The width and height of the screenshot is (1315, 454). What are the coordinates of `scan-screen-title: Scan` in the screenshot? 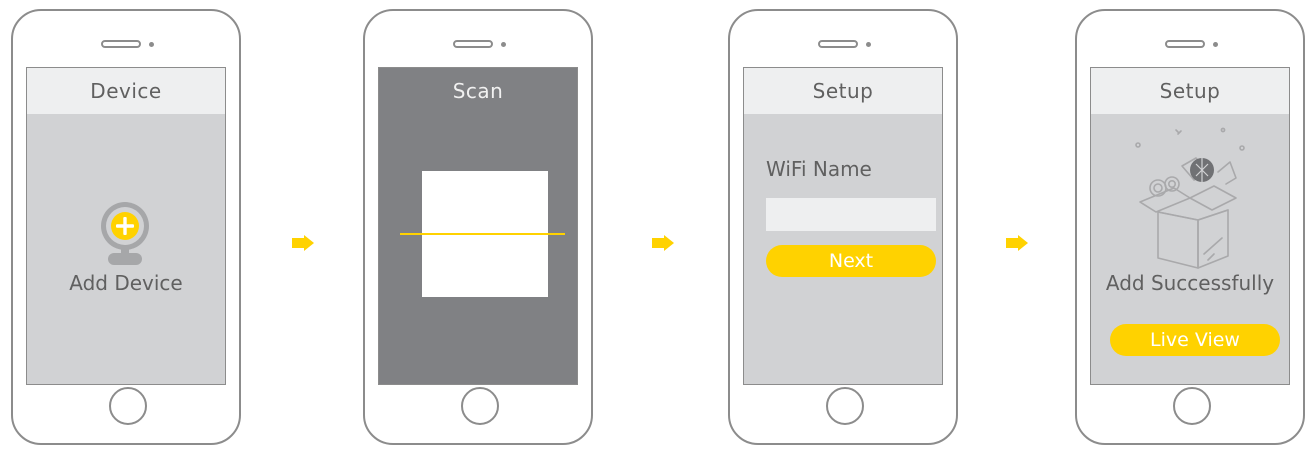 It's located at (478, 91).